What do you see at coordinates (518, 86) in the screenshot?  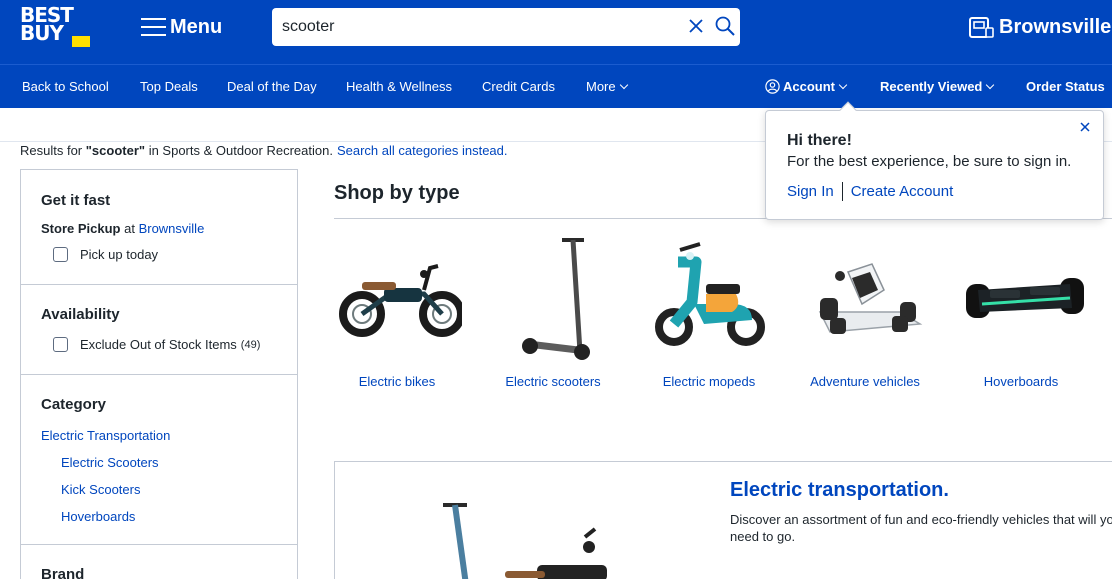 I see `nav-credit-cards: Credit Cards` at bounding box center [518, 86].